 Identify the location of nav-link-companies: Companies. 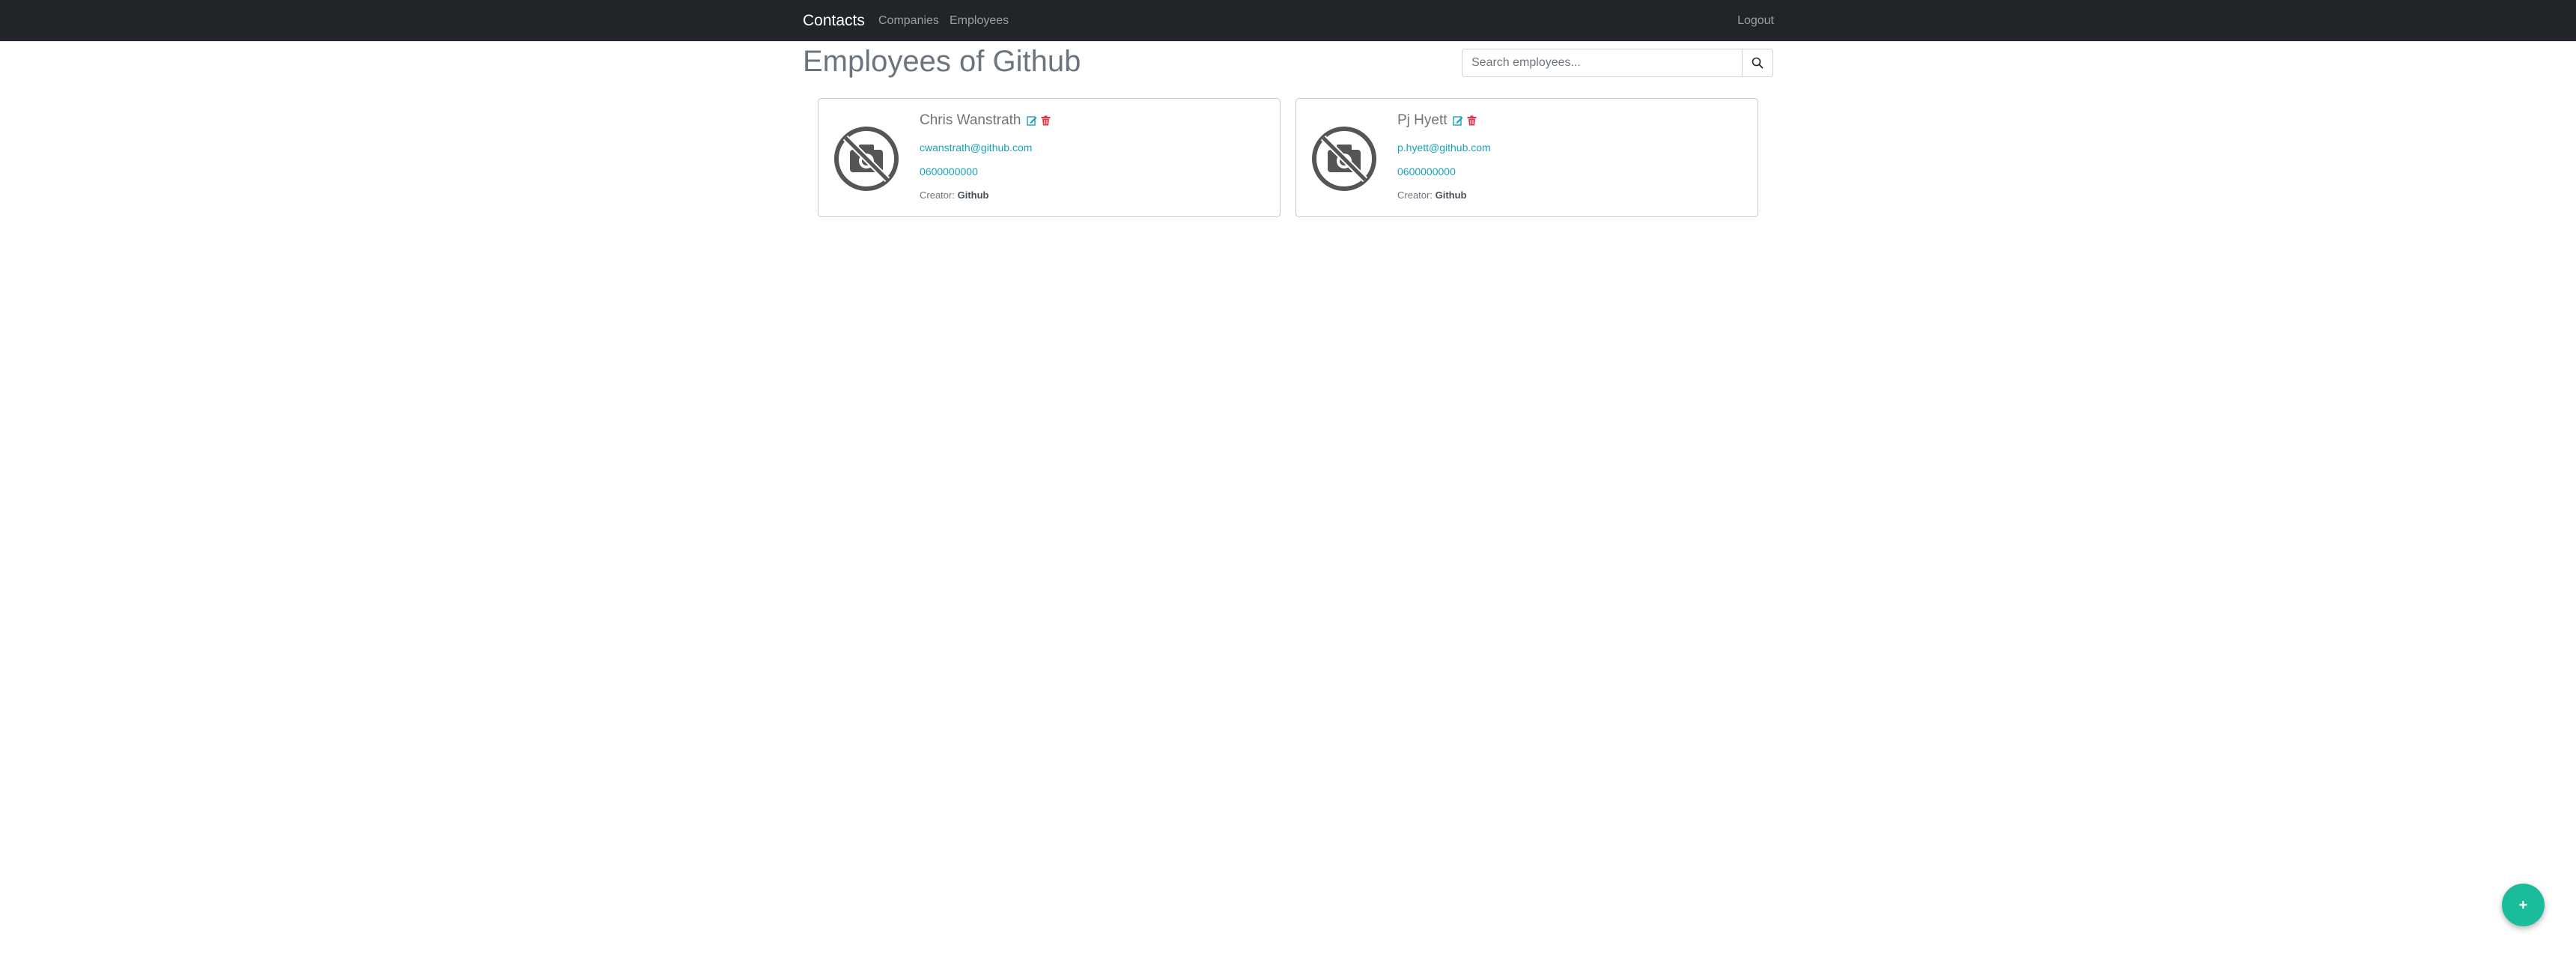
(908, 21).